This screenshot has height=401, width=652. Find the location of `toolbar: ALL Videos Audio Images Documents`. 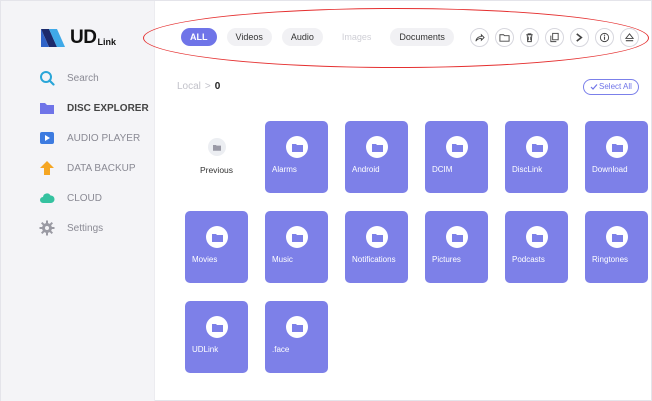

toolbar: ALL Videos Audio Images Documents is located at coordinates (410, 37).